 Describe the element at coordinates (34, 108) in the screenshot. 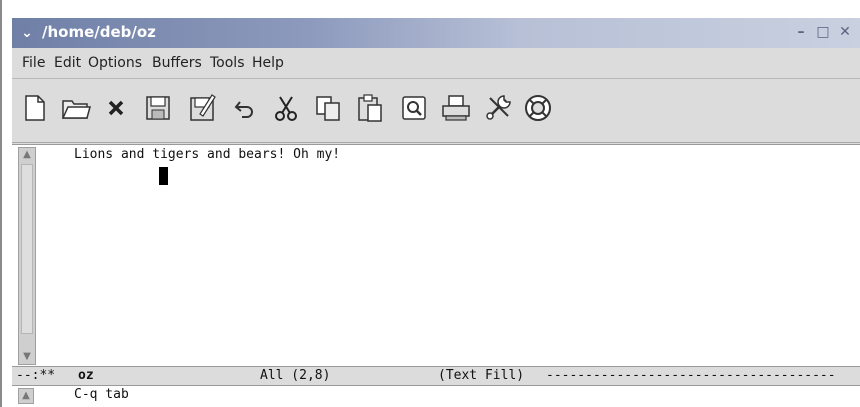

I see `new-file-icon` at that location.